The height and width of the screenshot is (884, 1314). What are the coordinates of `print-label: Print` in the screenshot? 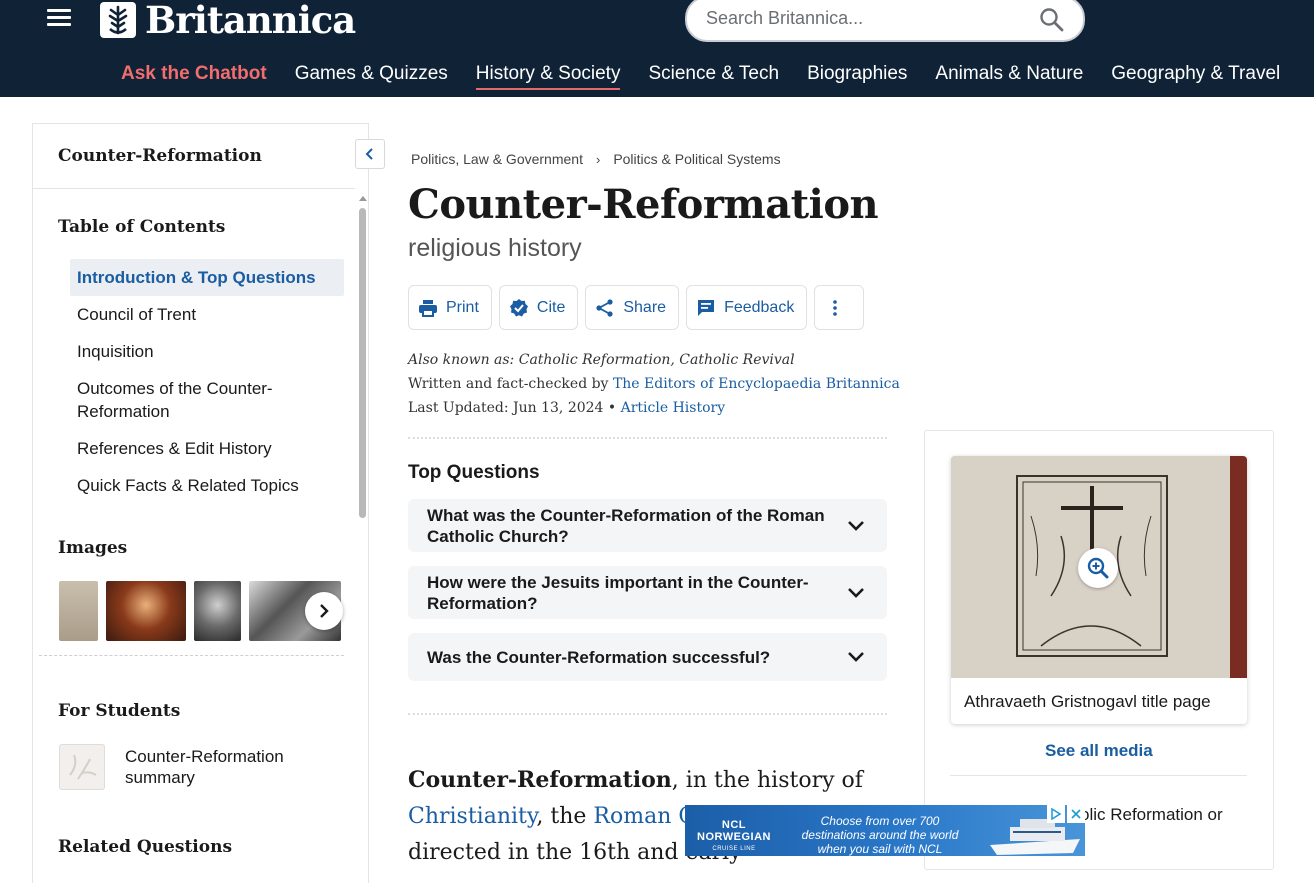 It's located at (462, 307).